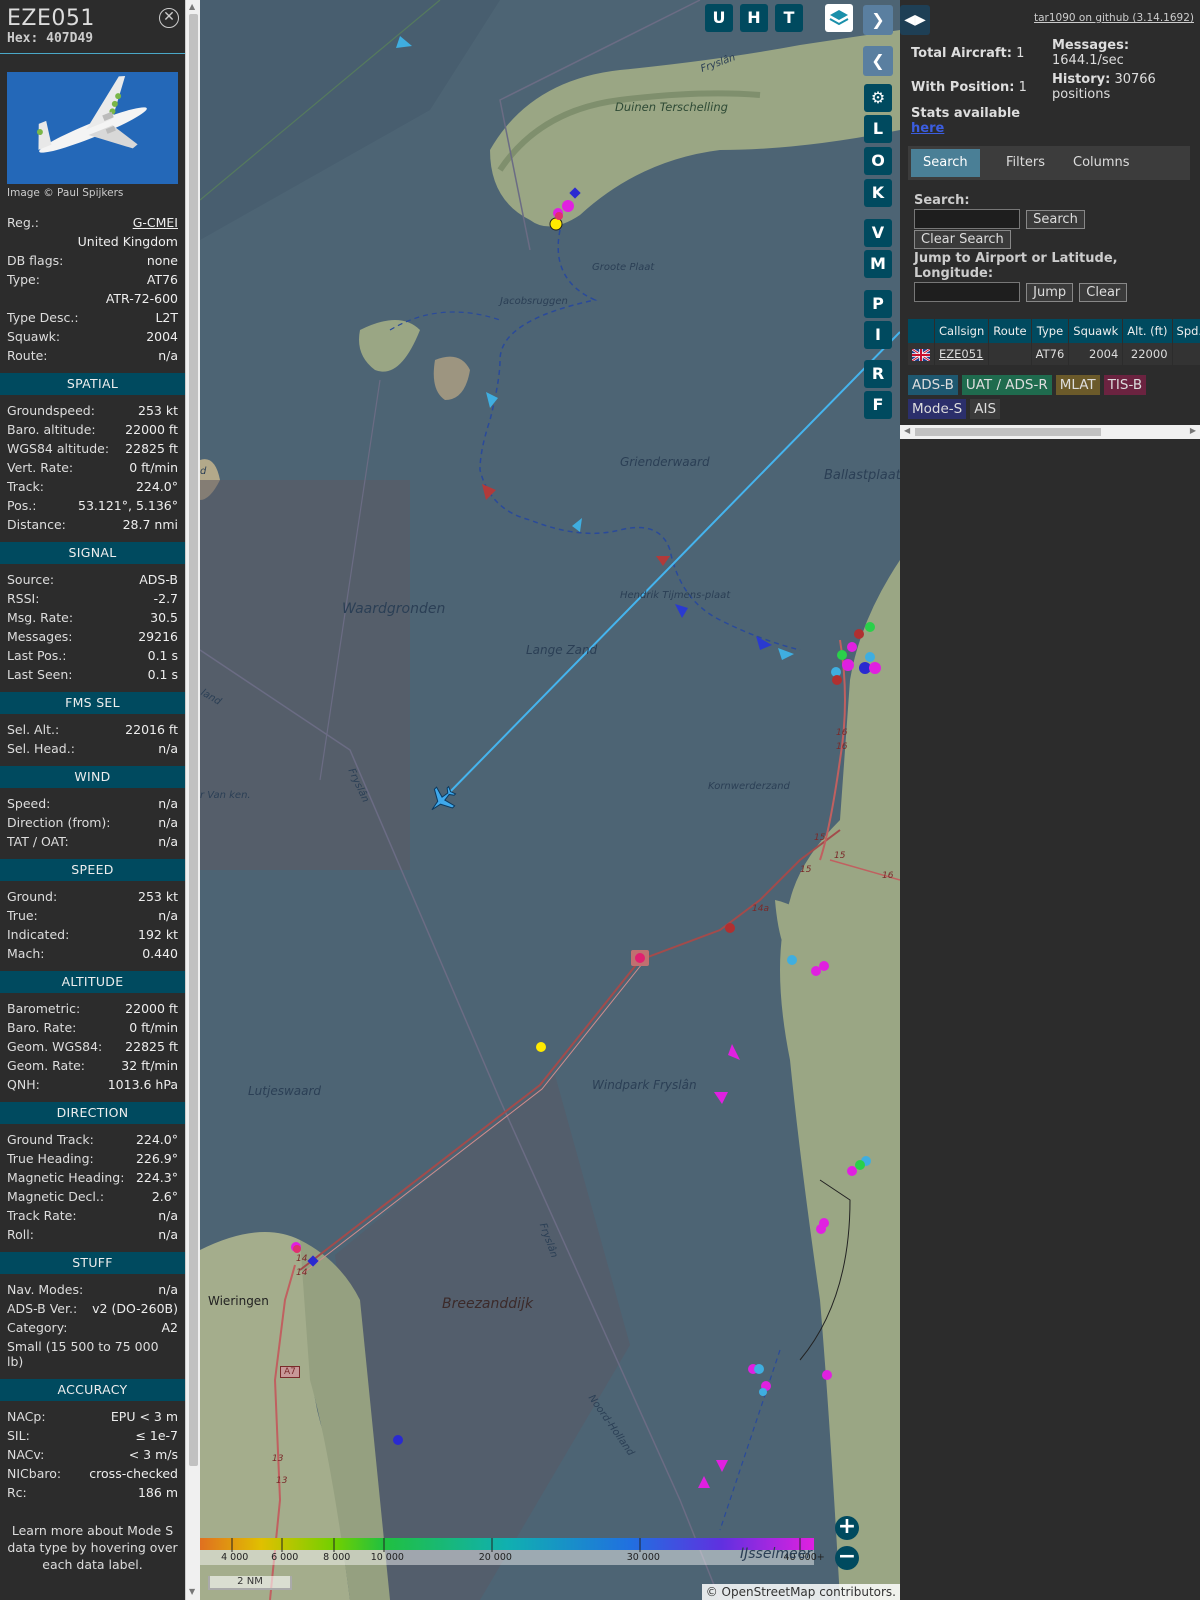 The width and height of the screenshot is (1200, 1600). Describe the element at coordinates (92, 870) in the screenshot. I see `section-header-speed: SPEED` at that location.